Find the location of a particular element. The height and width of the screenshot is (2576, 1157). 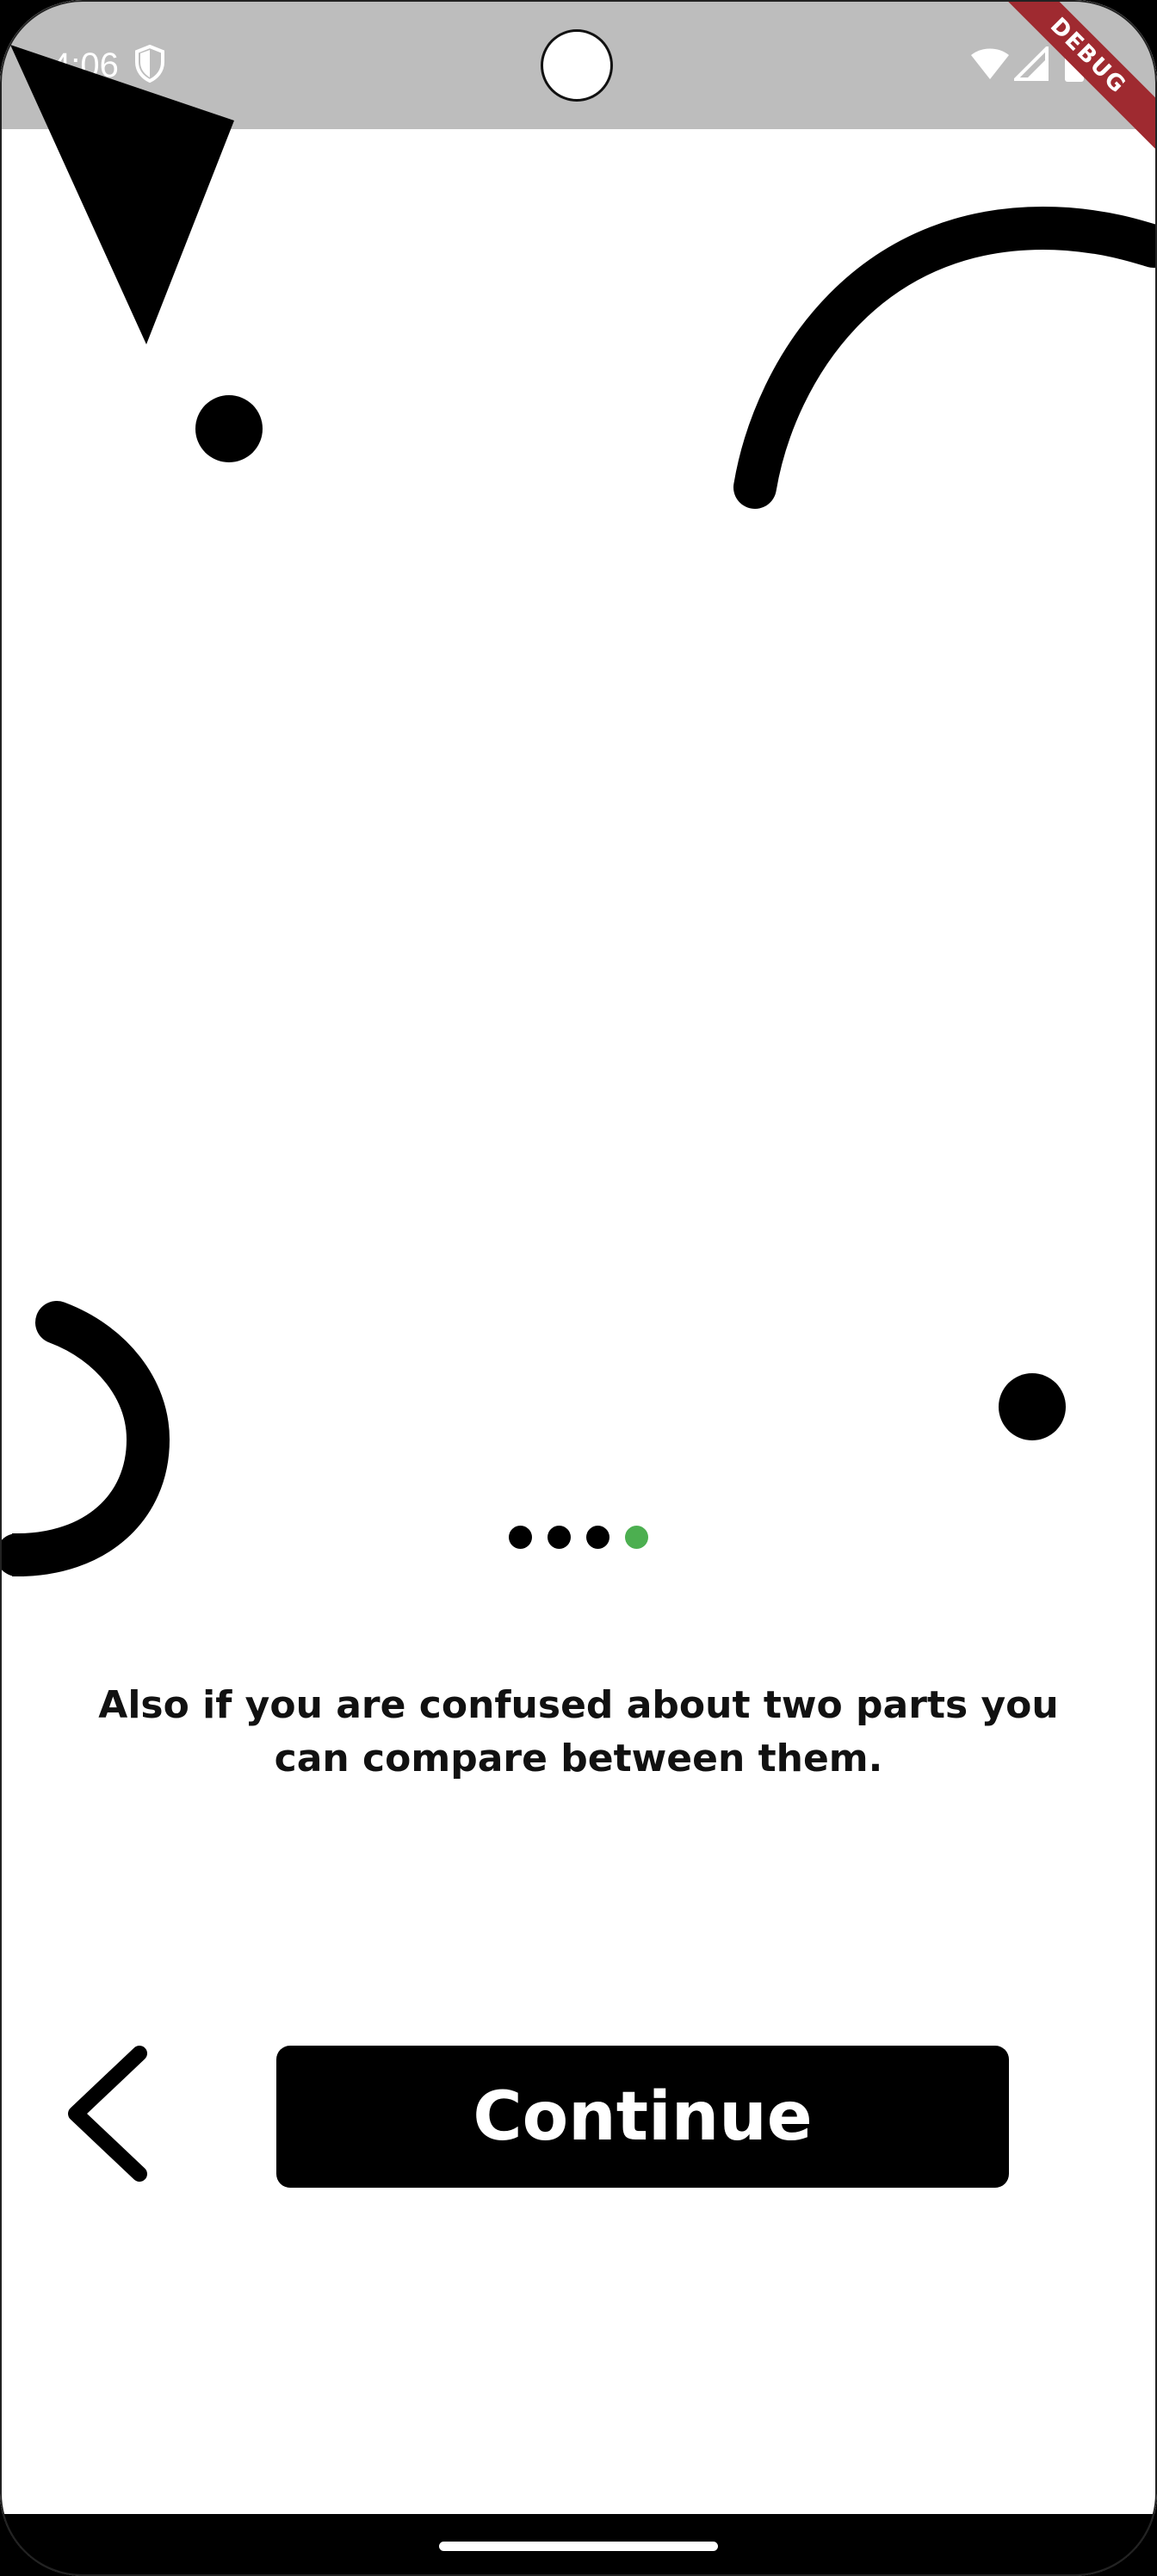

page-dot-4-active is located at coordinates (637, 1537).